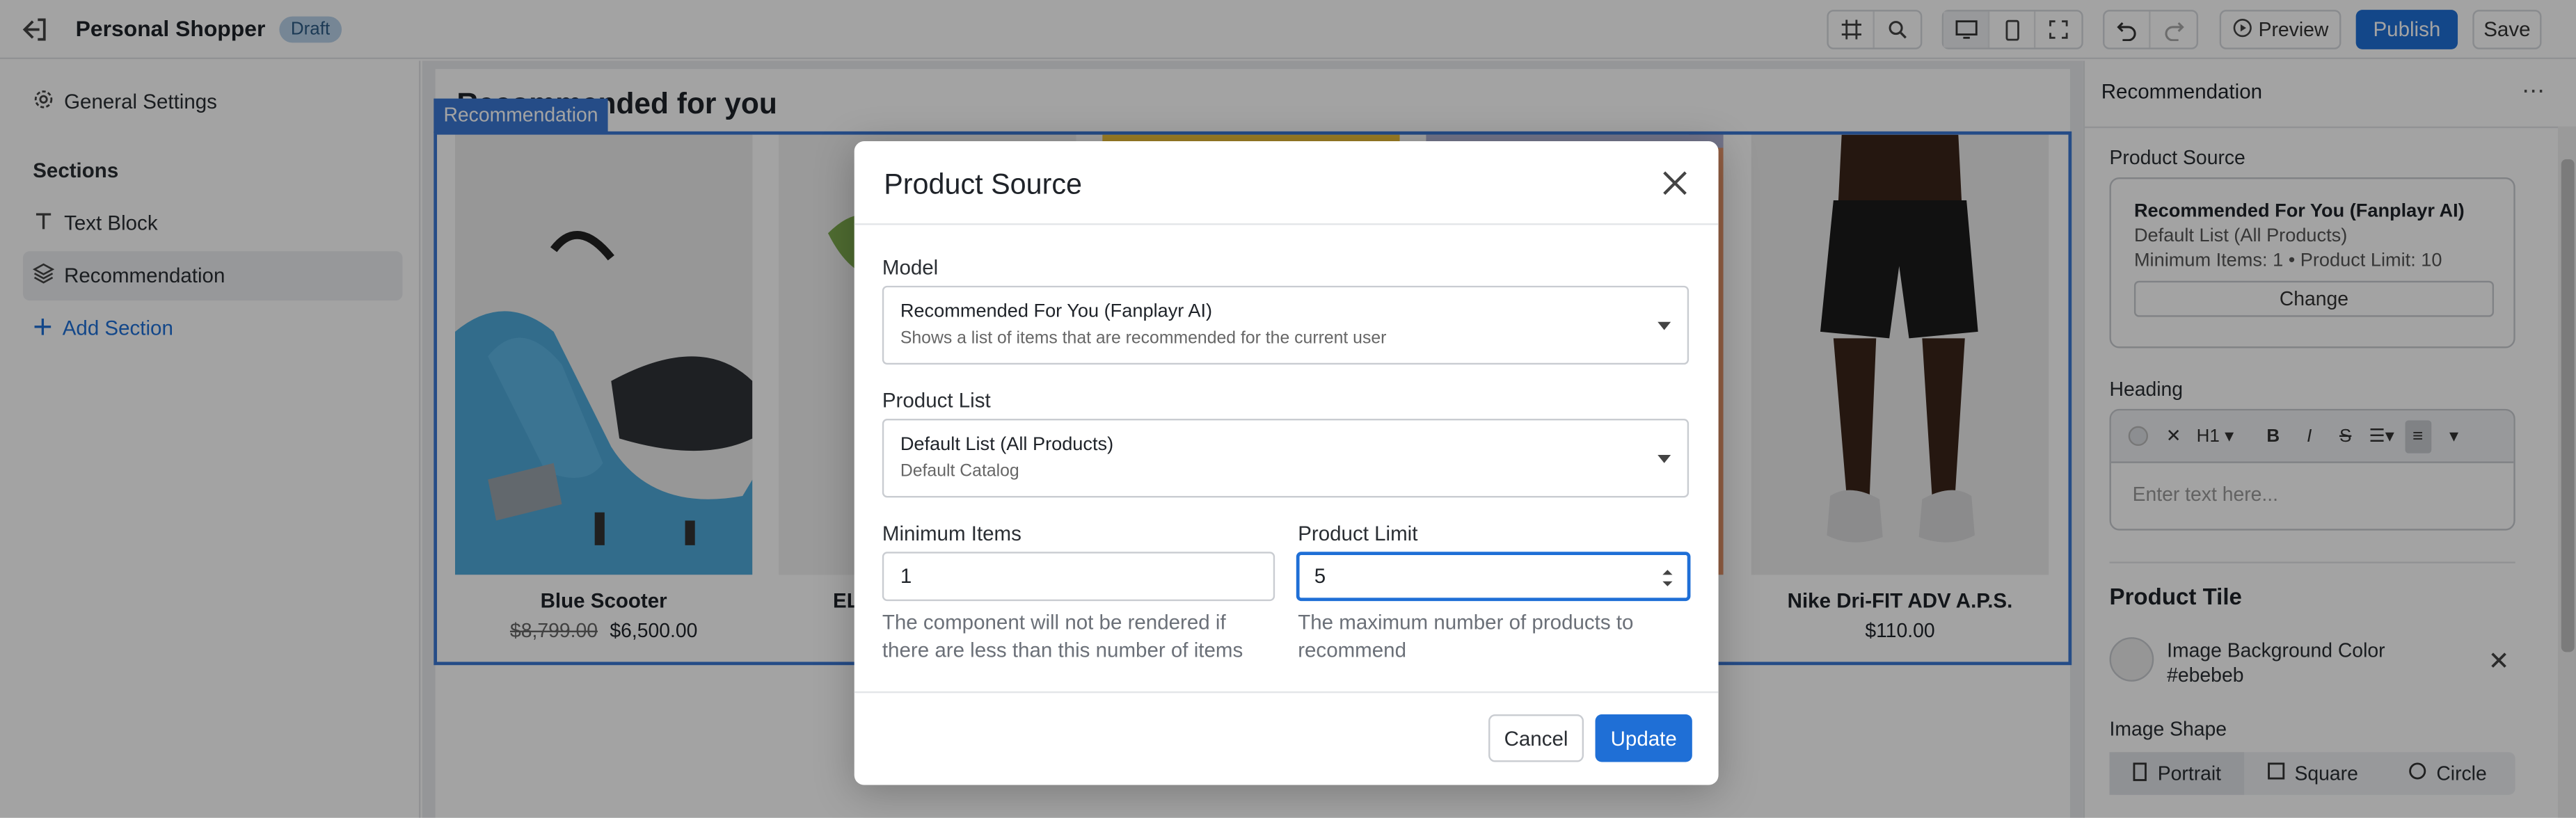 The height and width of the screenshot is (818, 2576). What do you see at coordinates (959, 471) in the screenshot?
I see `product-list-description: Default Catalog` at bounding box center [959, 471].